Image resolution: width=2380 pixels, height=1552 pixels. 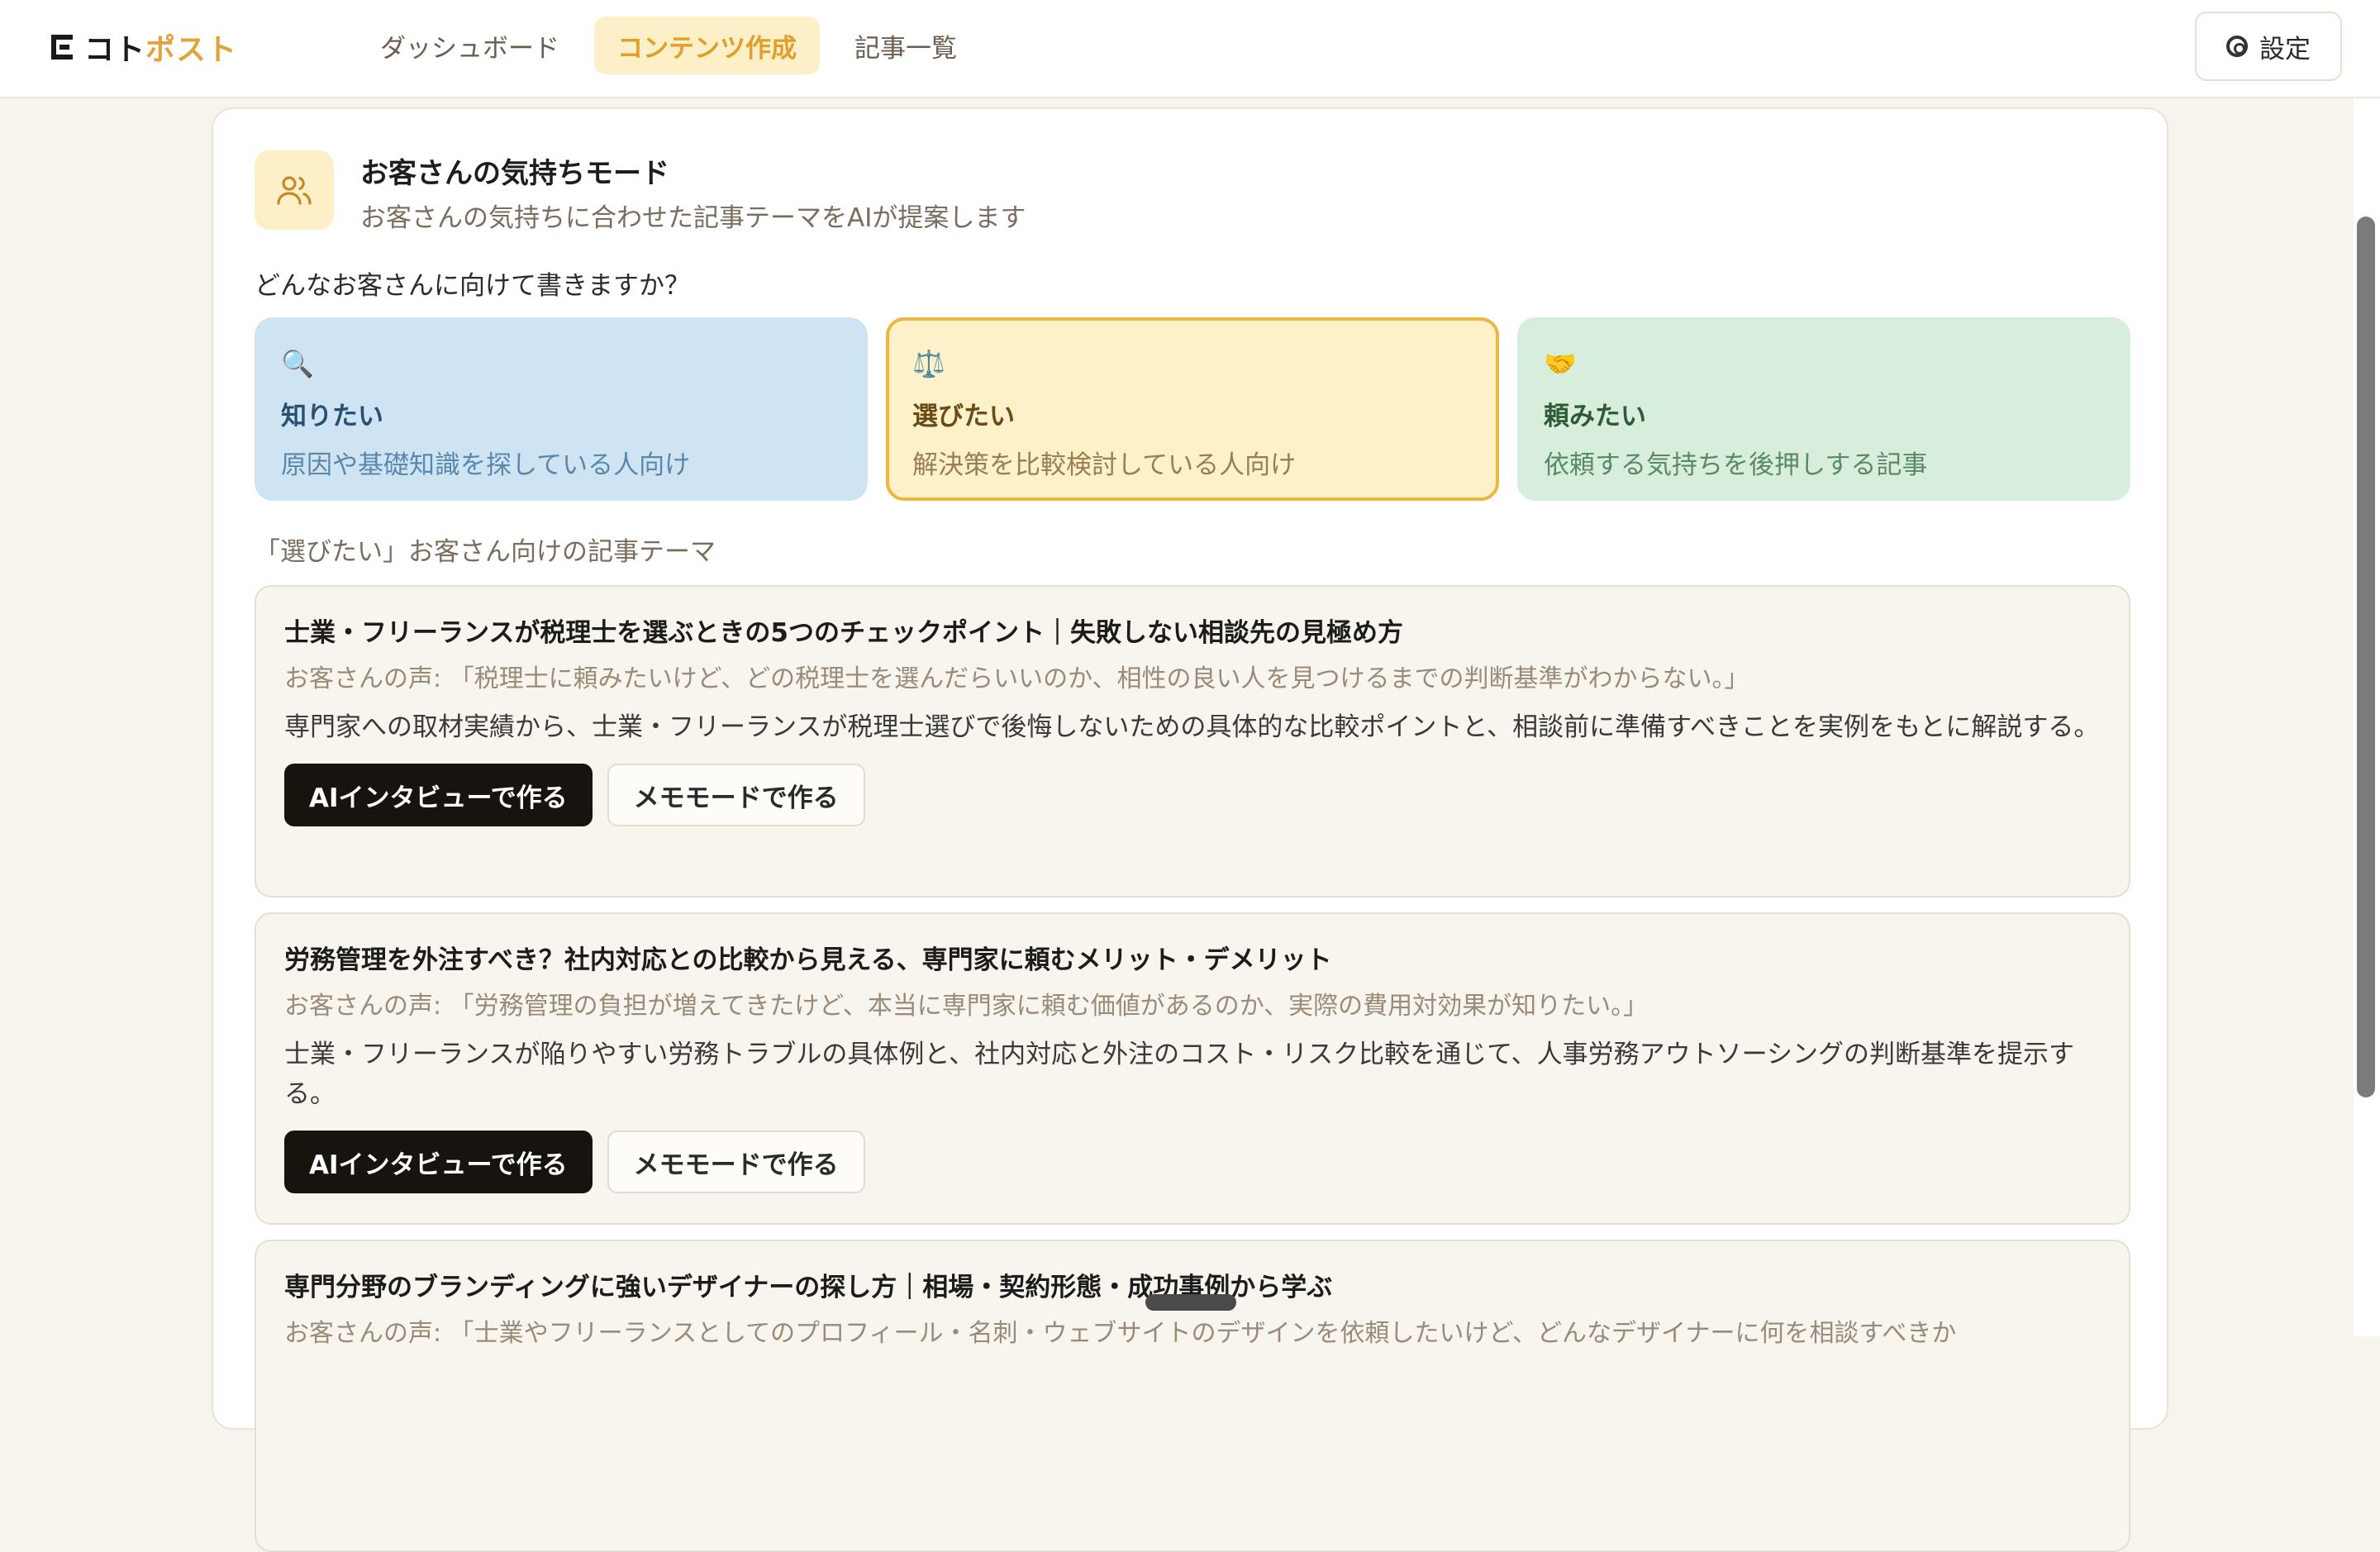 What do you see at coordinates (191, 50) in the screenshot?
I see `logo-text-accent: ポスト` at bounding box center [191, 50].